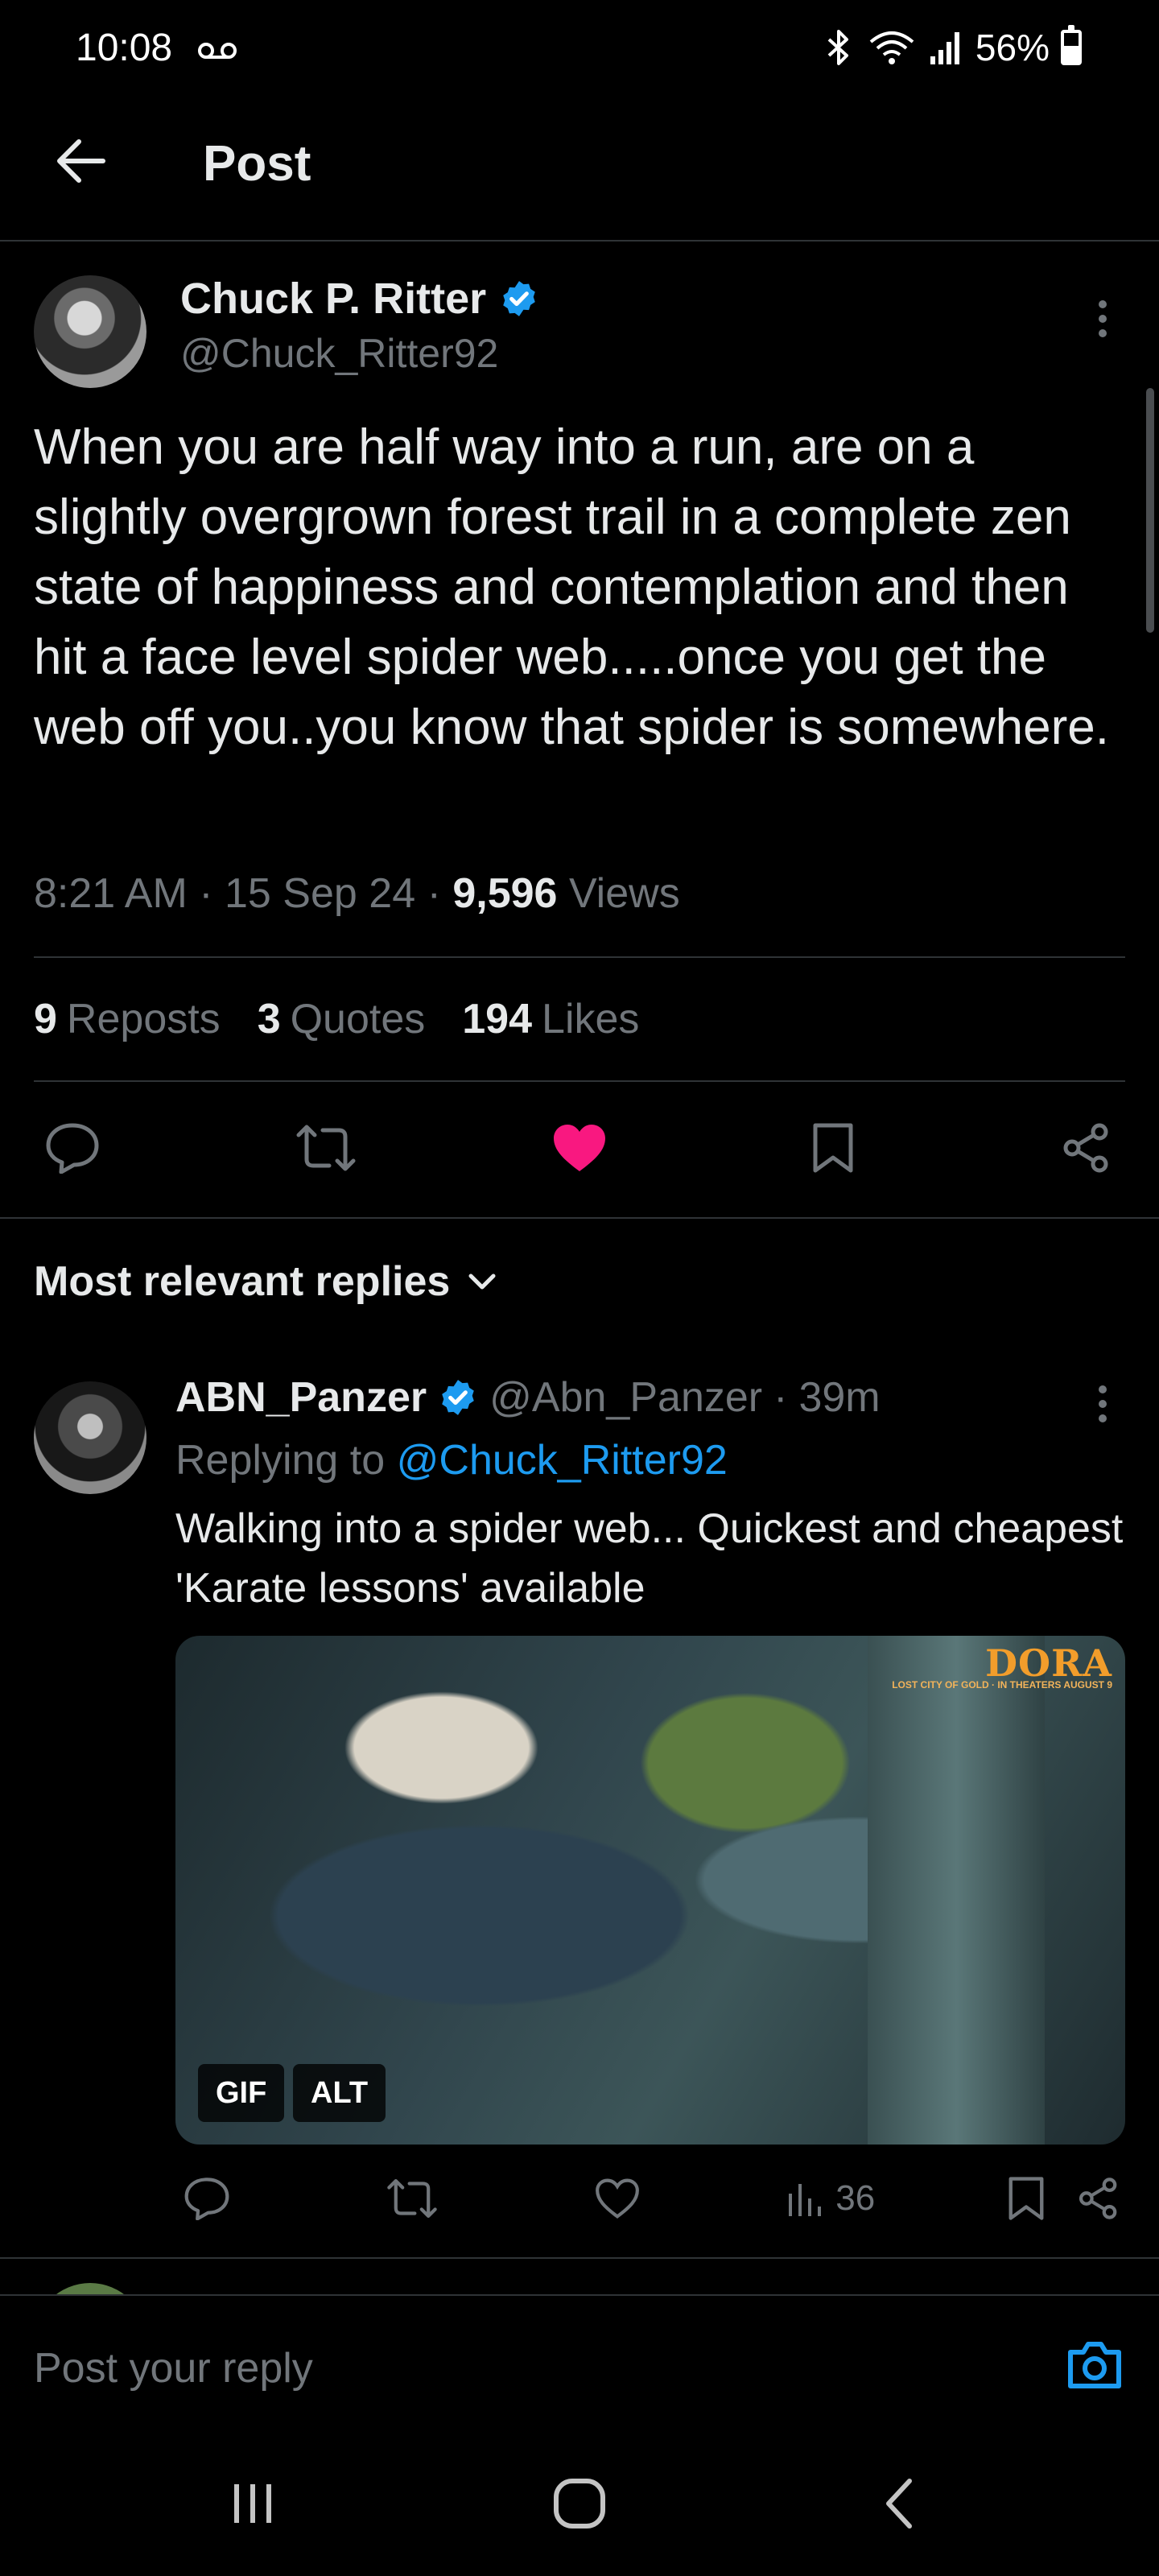  I want to click on home-icon, so click(579, 2504).